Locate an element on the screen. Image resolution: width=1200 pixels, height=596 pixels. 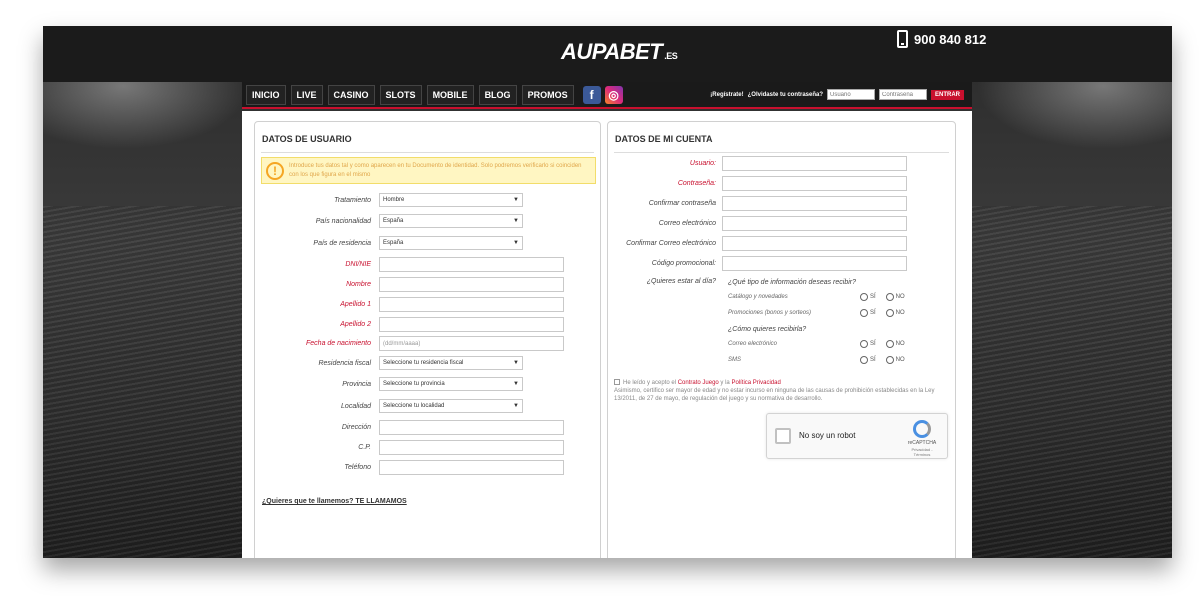
select-value: Seleccione tu provincia is located at coordinates (414, 384).